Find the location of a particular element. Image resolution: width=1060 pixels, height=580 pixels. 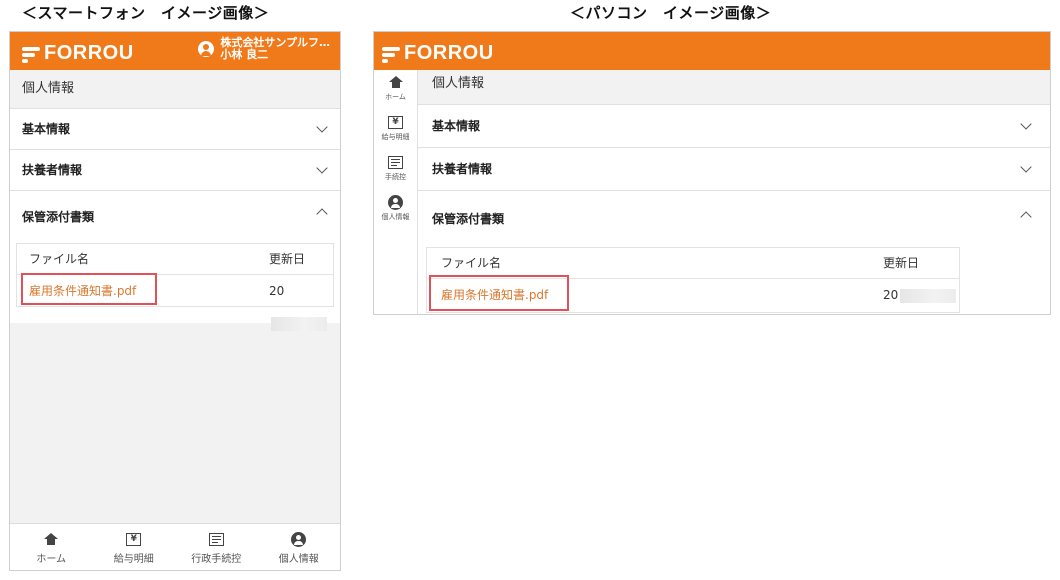

sidebar-item-label: 個人情報 is located at coordinates (395, 217).